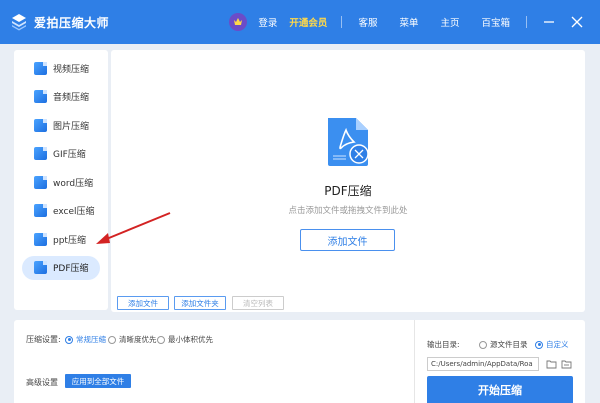 The width and height of the screenshot is (600, 403). What do you see at coordinates (40, 267) in the screenshot?
I see `pdf-file-icon` at bounding box center [40, 267].